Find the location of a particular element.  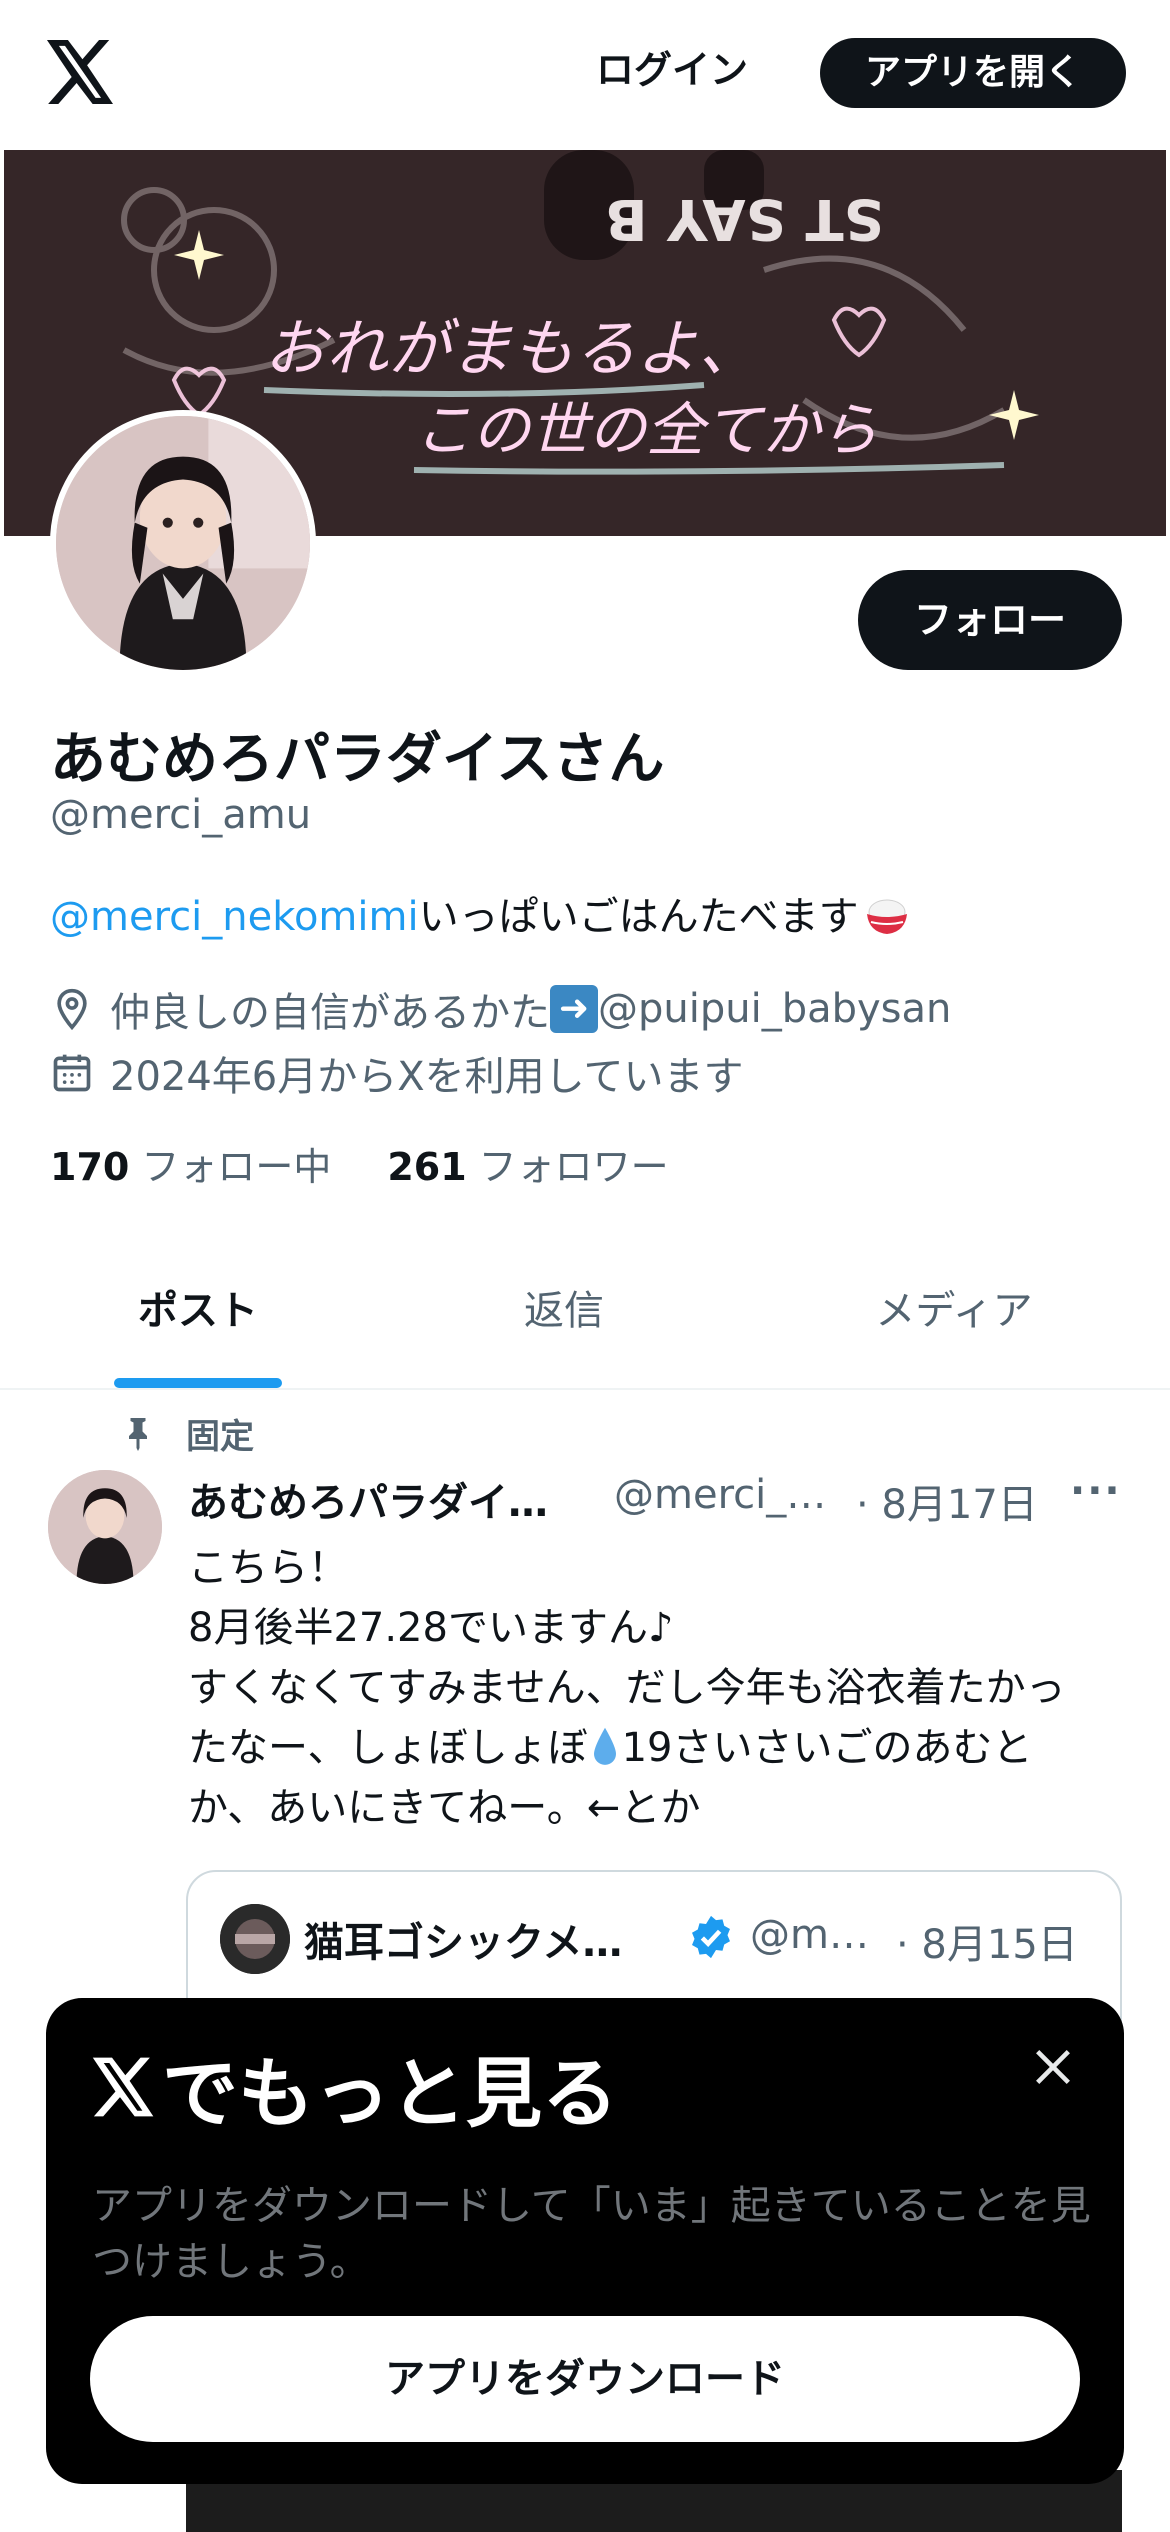

more-options-icon: ··· is located at coordinates (1096, 1491).